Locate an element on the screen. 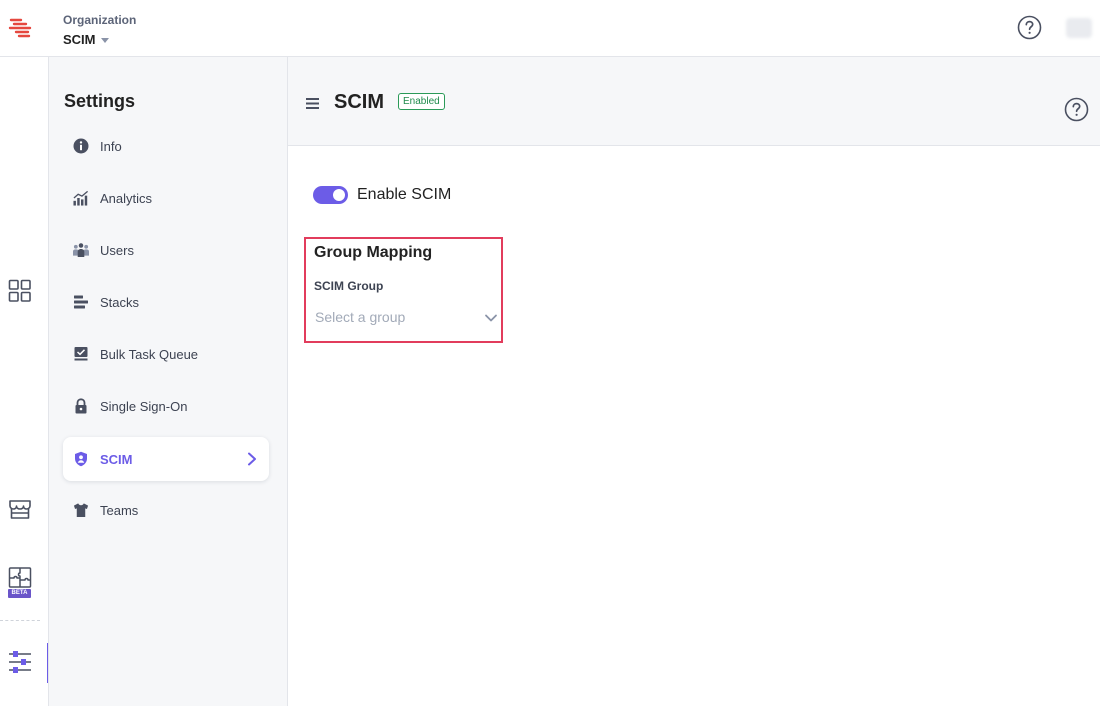 Image resolution: width=1100 pixels, height=706 pixels. apps-grid-icon is located at coordinates (20, 291).